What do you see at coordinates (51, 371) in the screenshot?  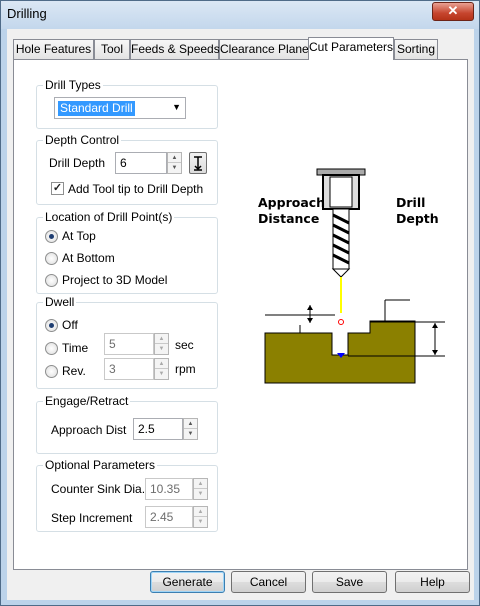 I see `dwell-rev-radio` at bounding box center [51, 371].